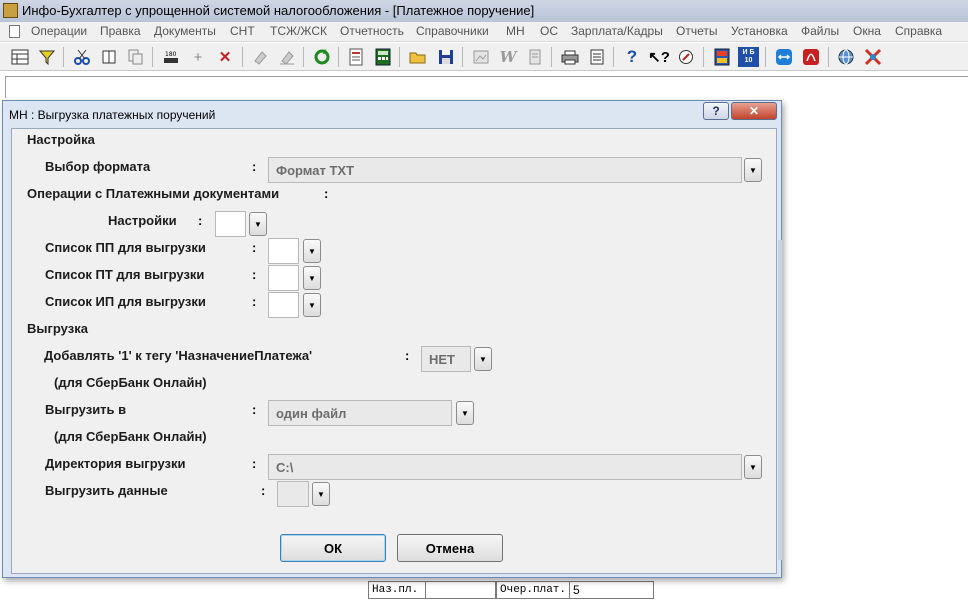 The height and width of the screenshot is (602, 968). What do you see at coordinates (86, 409) in the screenshot?
I see `export-to-label: Выгрузить в` at bounding box center [86, 409].